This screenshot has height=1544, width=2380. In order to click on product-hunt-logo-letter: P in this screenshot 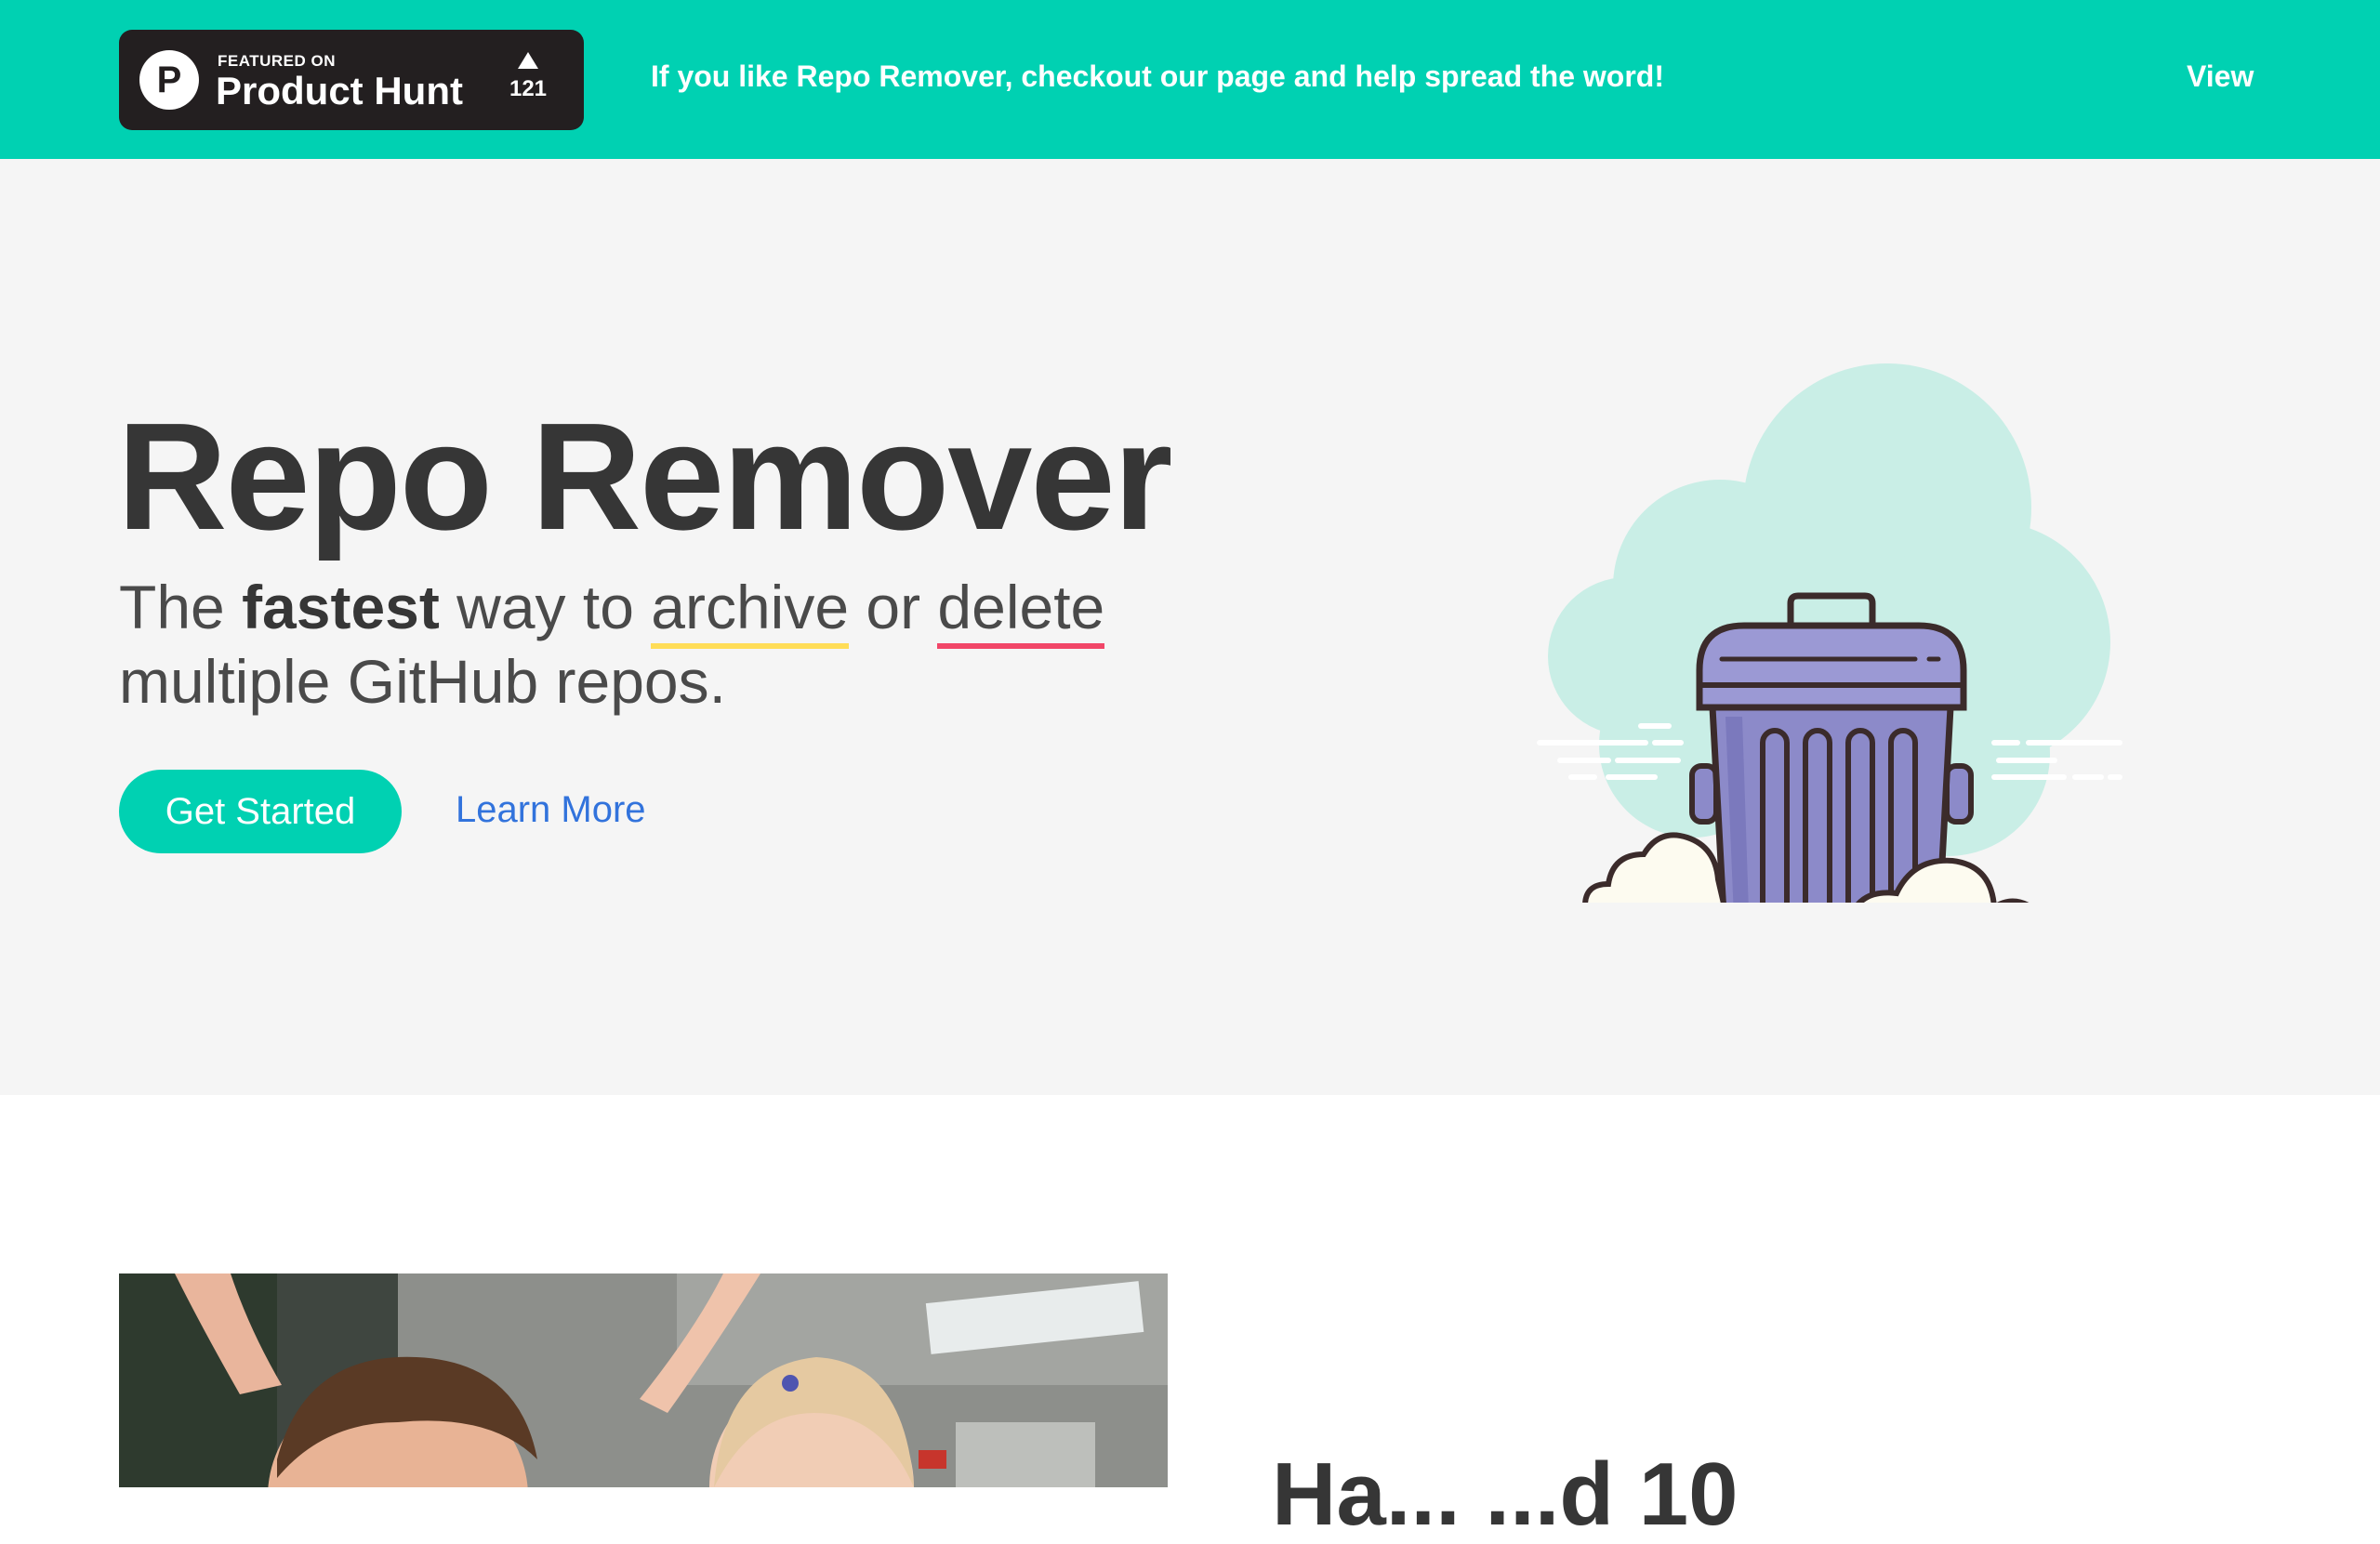, I will do `click(169, 79)`.